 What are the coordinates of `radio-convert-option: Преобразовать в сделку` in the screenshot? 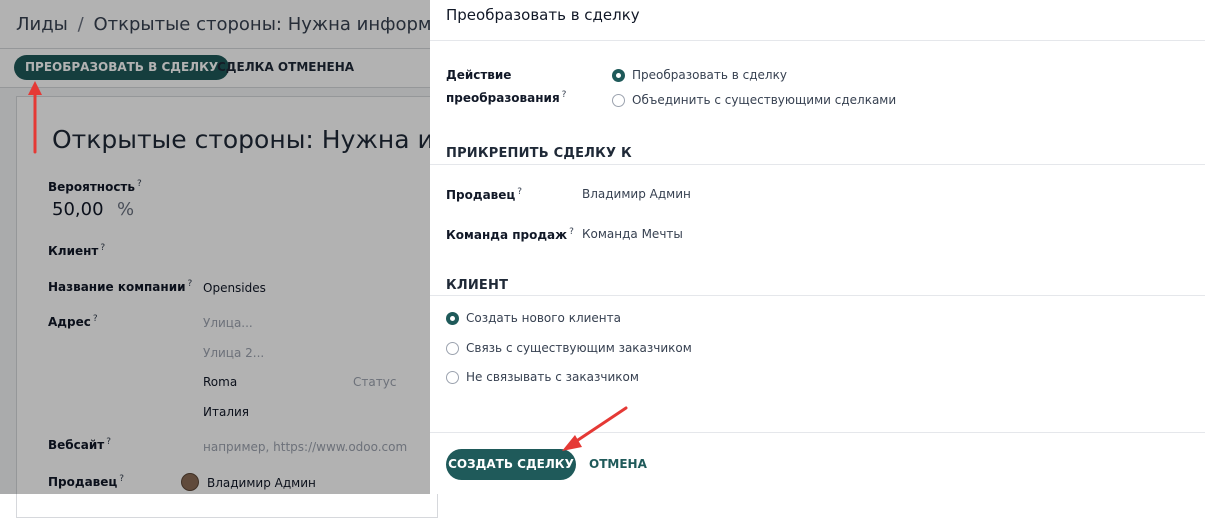 It's located at (699, 75).